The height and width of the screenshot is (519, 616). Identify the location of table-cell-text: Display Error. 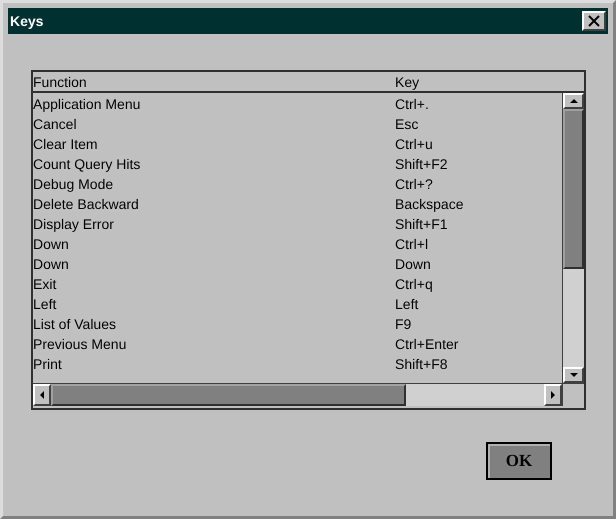
(74, 224).